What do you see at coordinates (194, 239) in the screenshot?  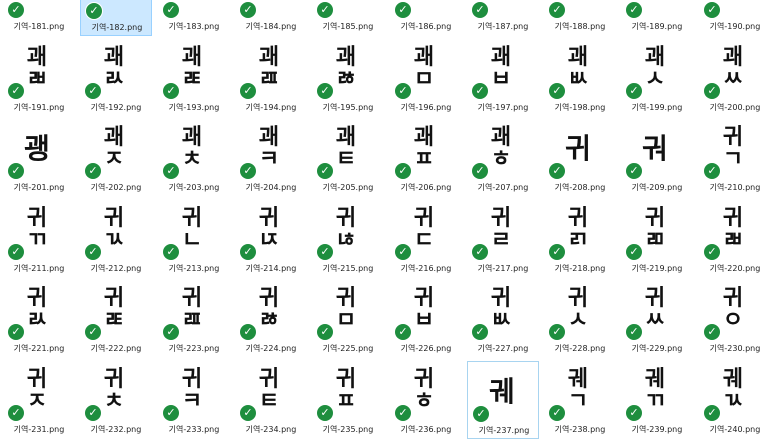 I see `file-item: 귀 ㄴ ✓ 기역-213.png` at bounding box center [194, 239].